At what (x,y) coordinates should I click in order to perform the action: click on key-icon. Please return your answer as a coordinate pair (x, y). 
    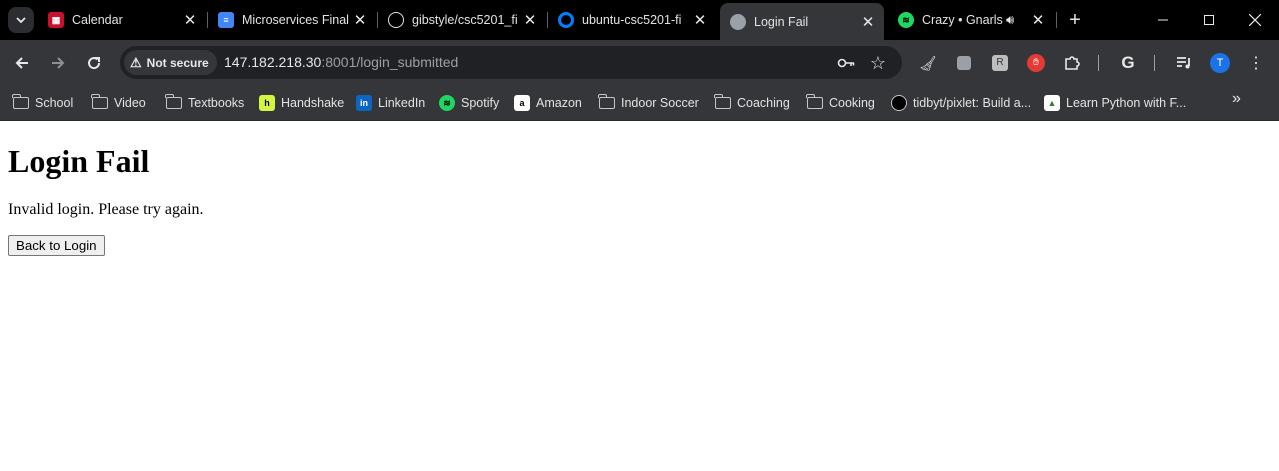
    Looking at the image, I should click on (846, 63).